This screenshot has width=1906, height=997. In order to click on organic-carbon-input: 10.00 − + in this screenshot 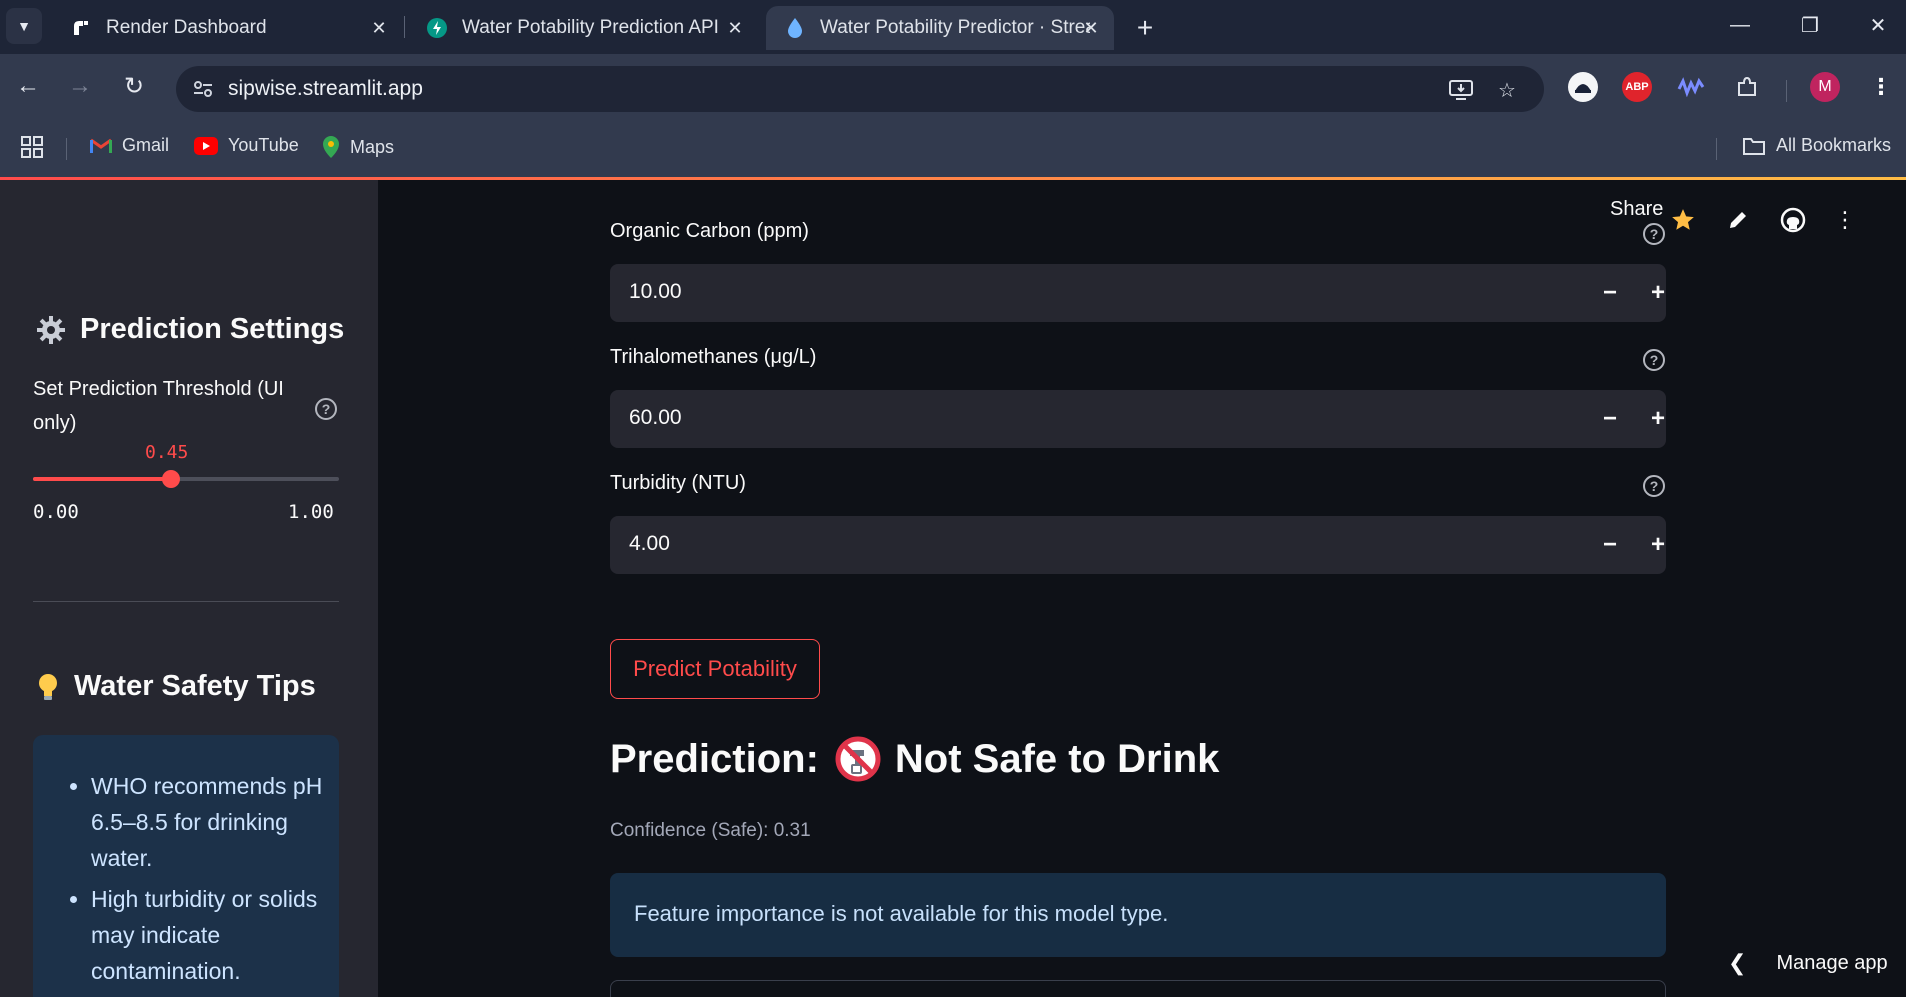, I will do `click(1138, 294)`.